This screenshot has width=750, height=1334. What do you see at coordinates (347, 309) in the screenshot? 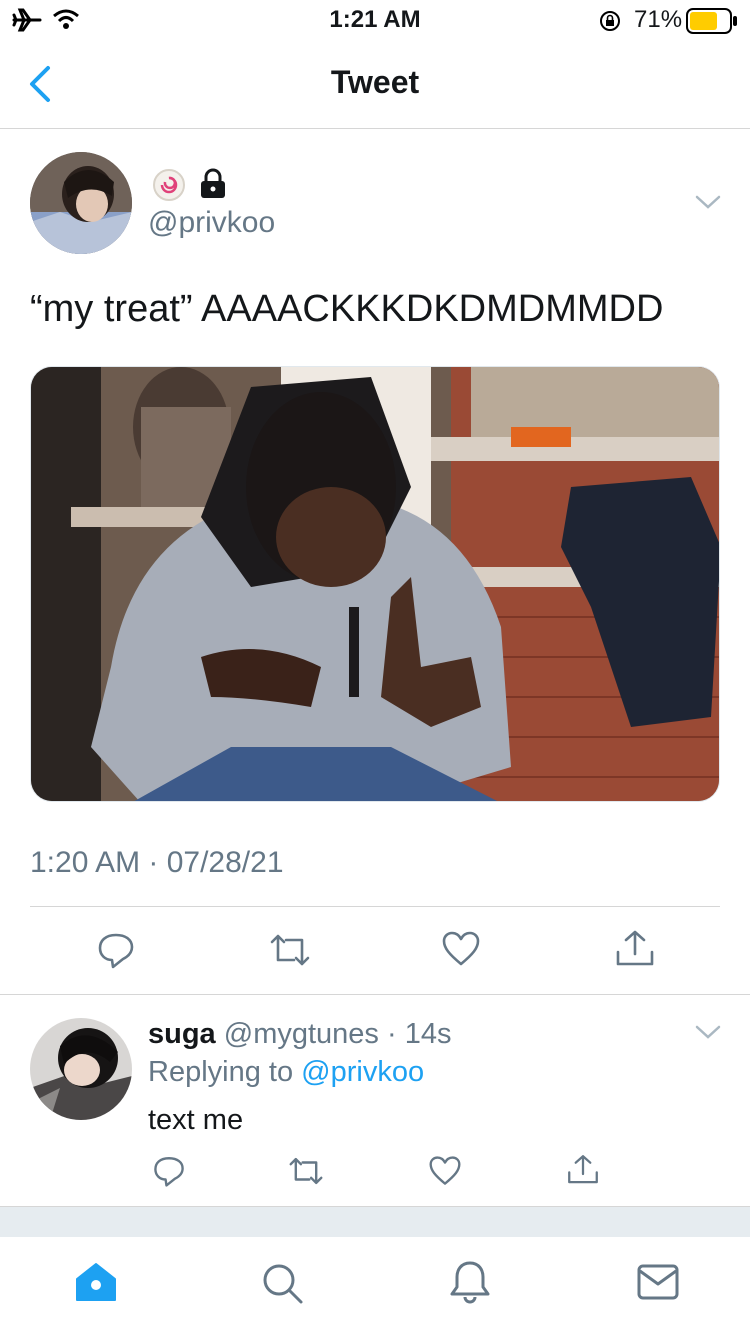
I see `tweet-text: “my treat” AAAACKKKDKDMDMMDD` at bounding box center [347, 309].